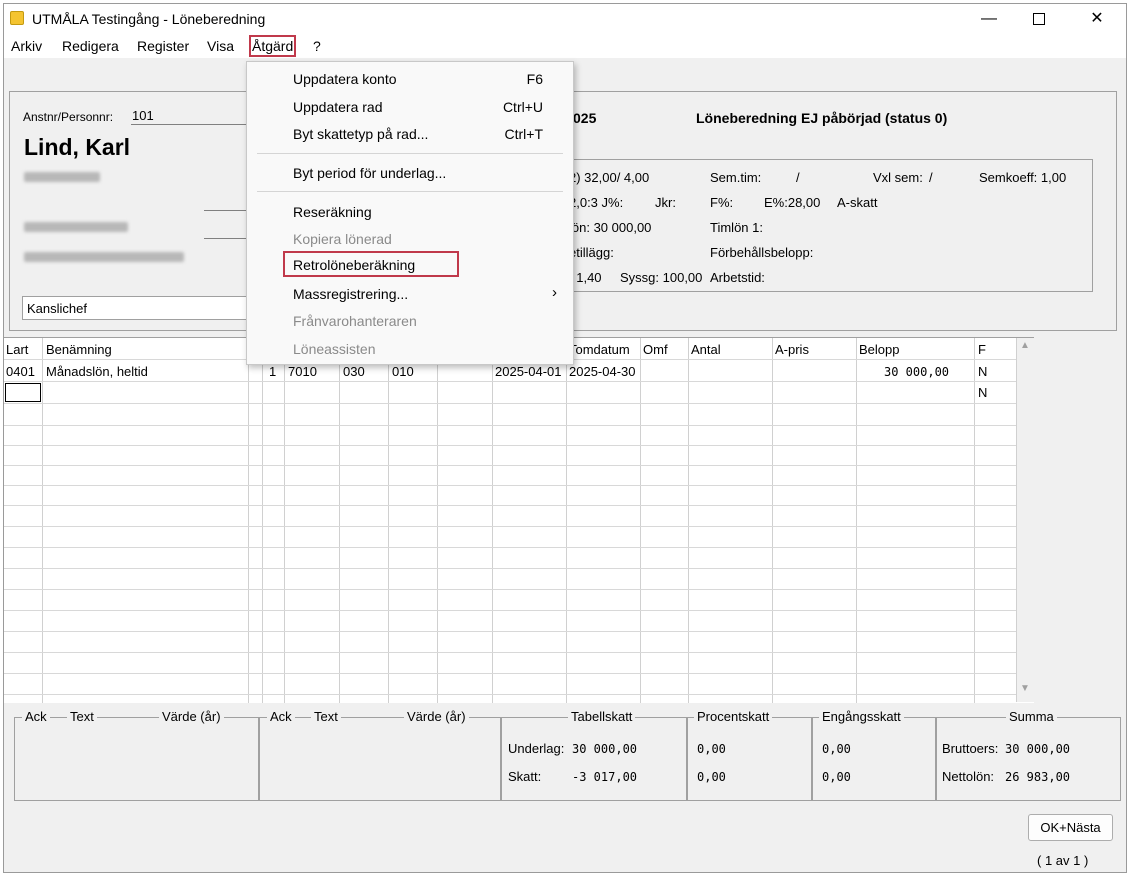  Describe the element at coordinates (97, 371) in the screenshot. I see `cell-benamning: Månadslön, heltid` at that location.